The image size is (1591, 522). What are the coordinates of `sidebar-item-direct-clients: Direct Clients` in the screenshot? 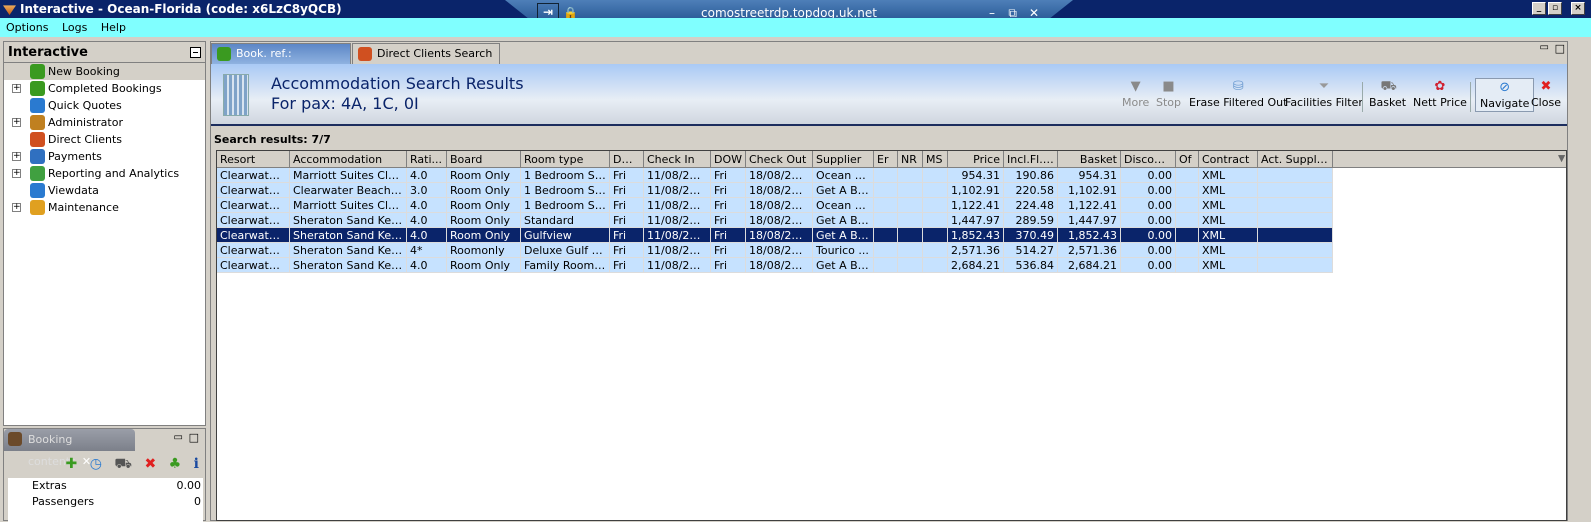 It's located at (104, 139).